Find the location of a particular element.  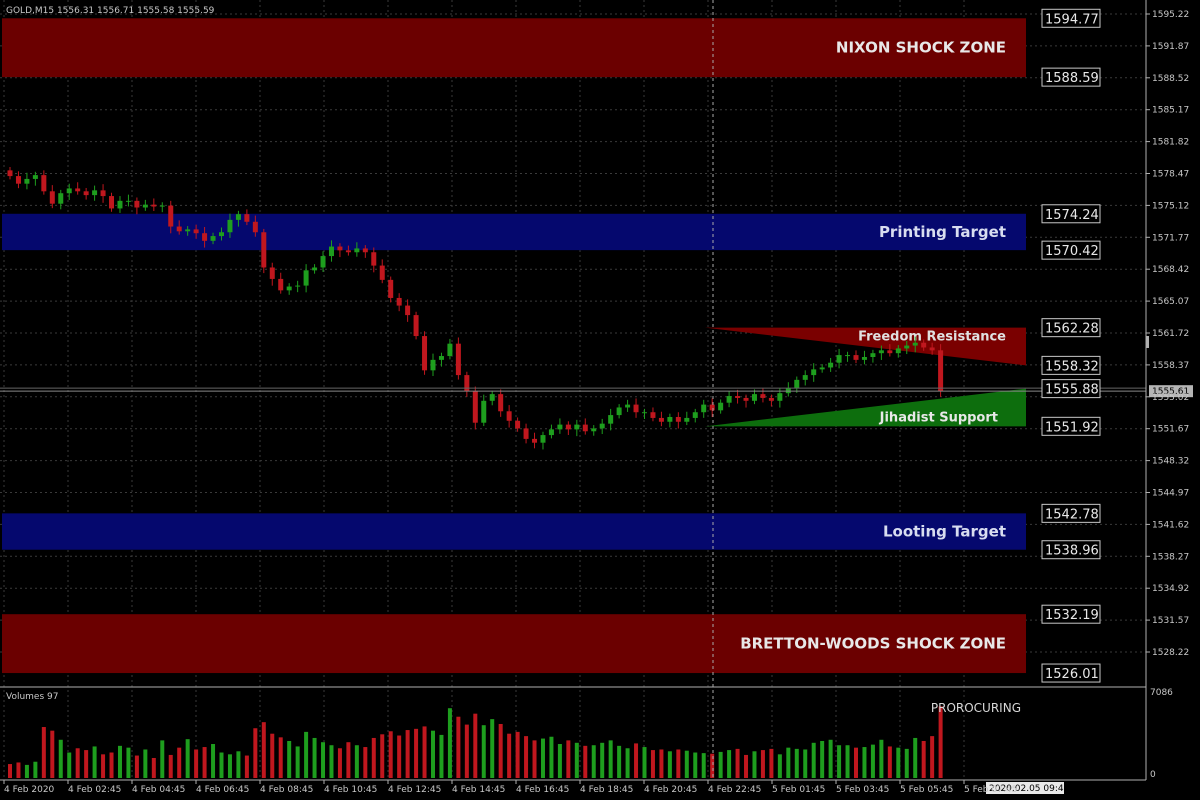

level-label-text: 1532.19 is located at coordinates (1072, 615).